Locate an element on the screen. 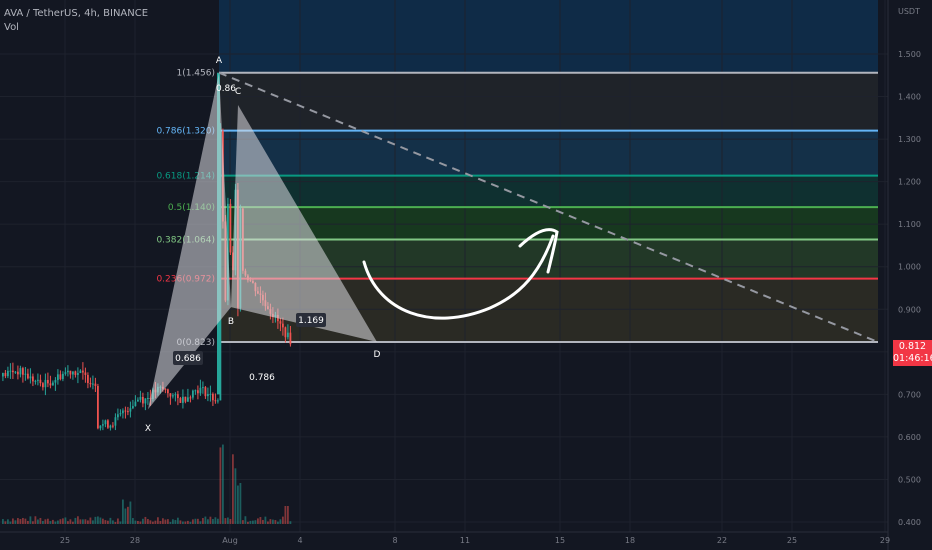 The width and height of the screenshot is (932, 550). time-tick-label: 15 is located at coordinates (560, 540).